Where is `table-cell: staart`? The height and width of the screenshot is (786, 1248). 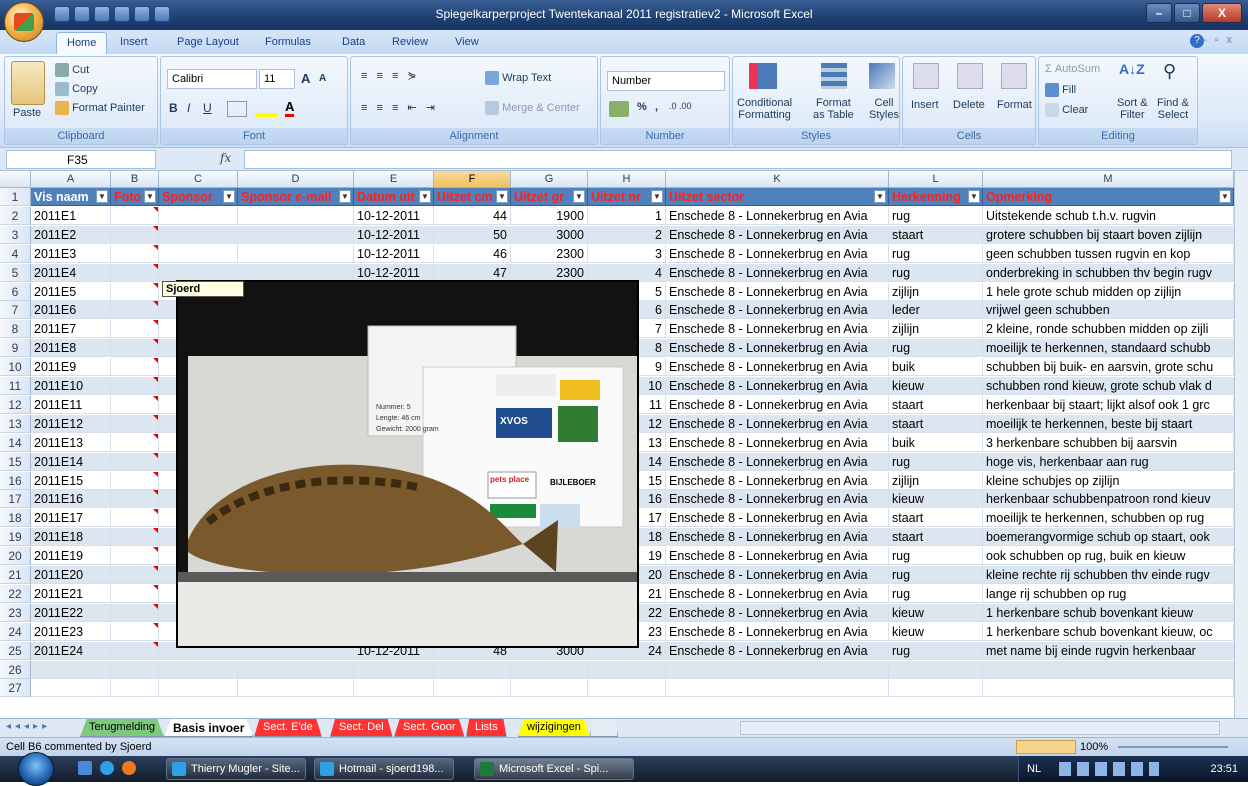
table-cell: staart is located at coordinates (936, 537).